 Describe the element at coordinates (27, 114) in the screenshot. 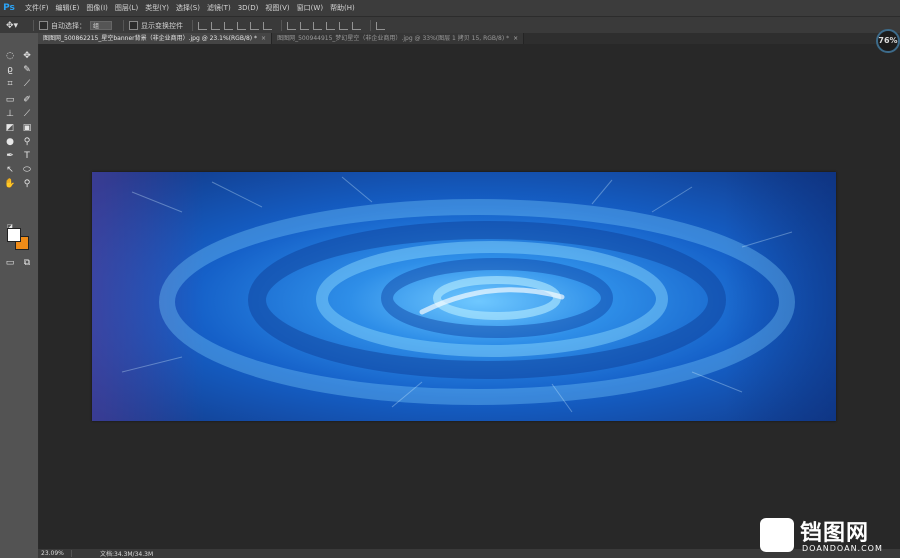

I see `history-brush-tool-icon: ⟋` at that location.